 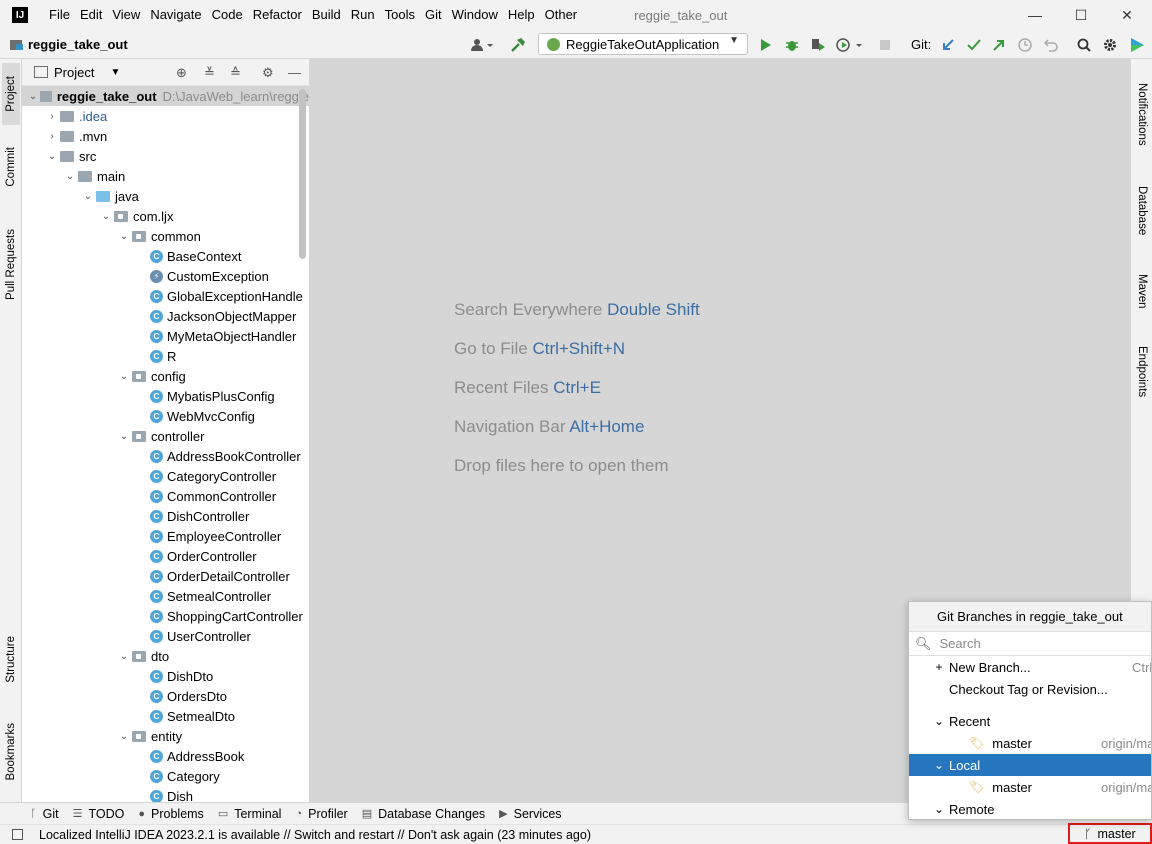 I want to click on jetbrains-toolbox-icon, so click(x=1137, y=44).